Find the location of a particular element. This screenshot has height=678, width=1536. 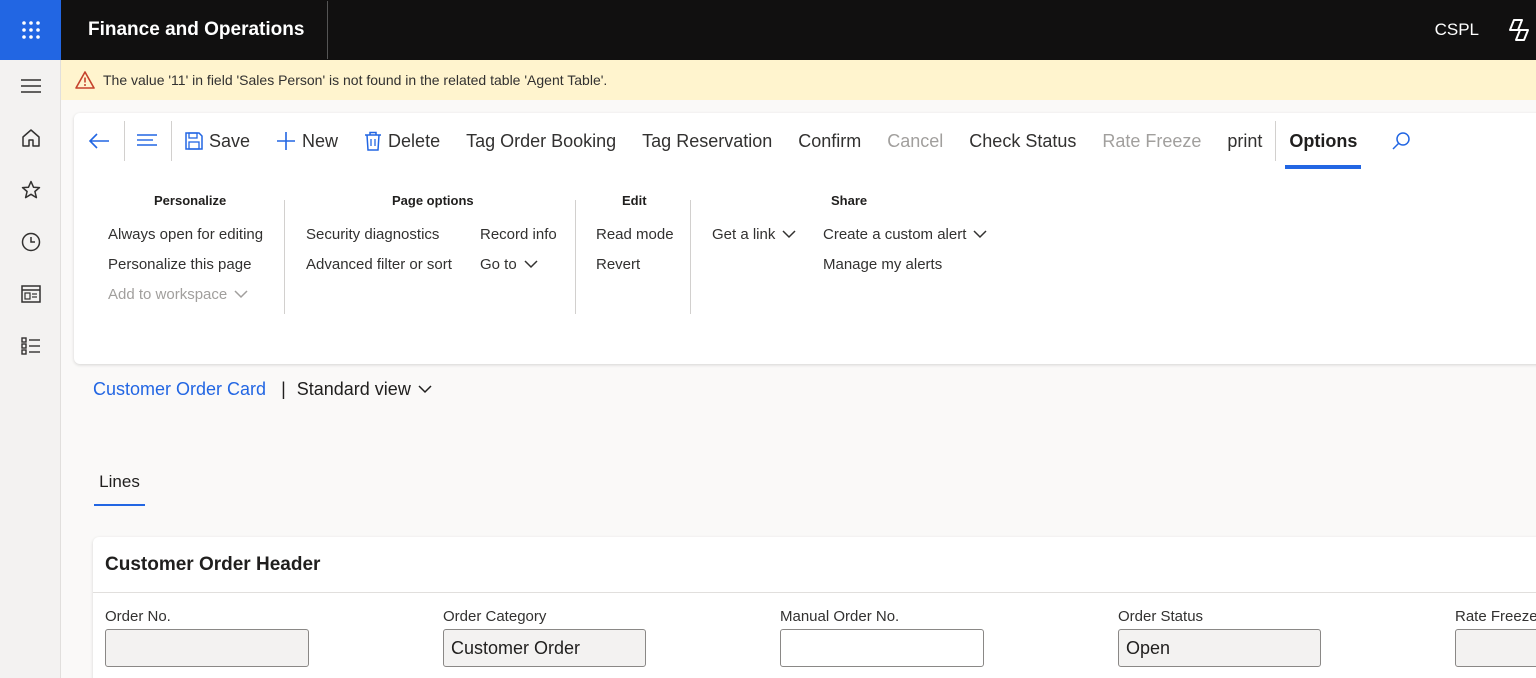

view-selector: Standard view is located at coordinates (364, 389).